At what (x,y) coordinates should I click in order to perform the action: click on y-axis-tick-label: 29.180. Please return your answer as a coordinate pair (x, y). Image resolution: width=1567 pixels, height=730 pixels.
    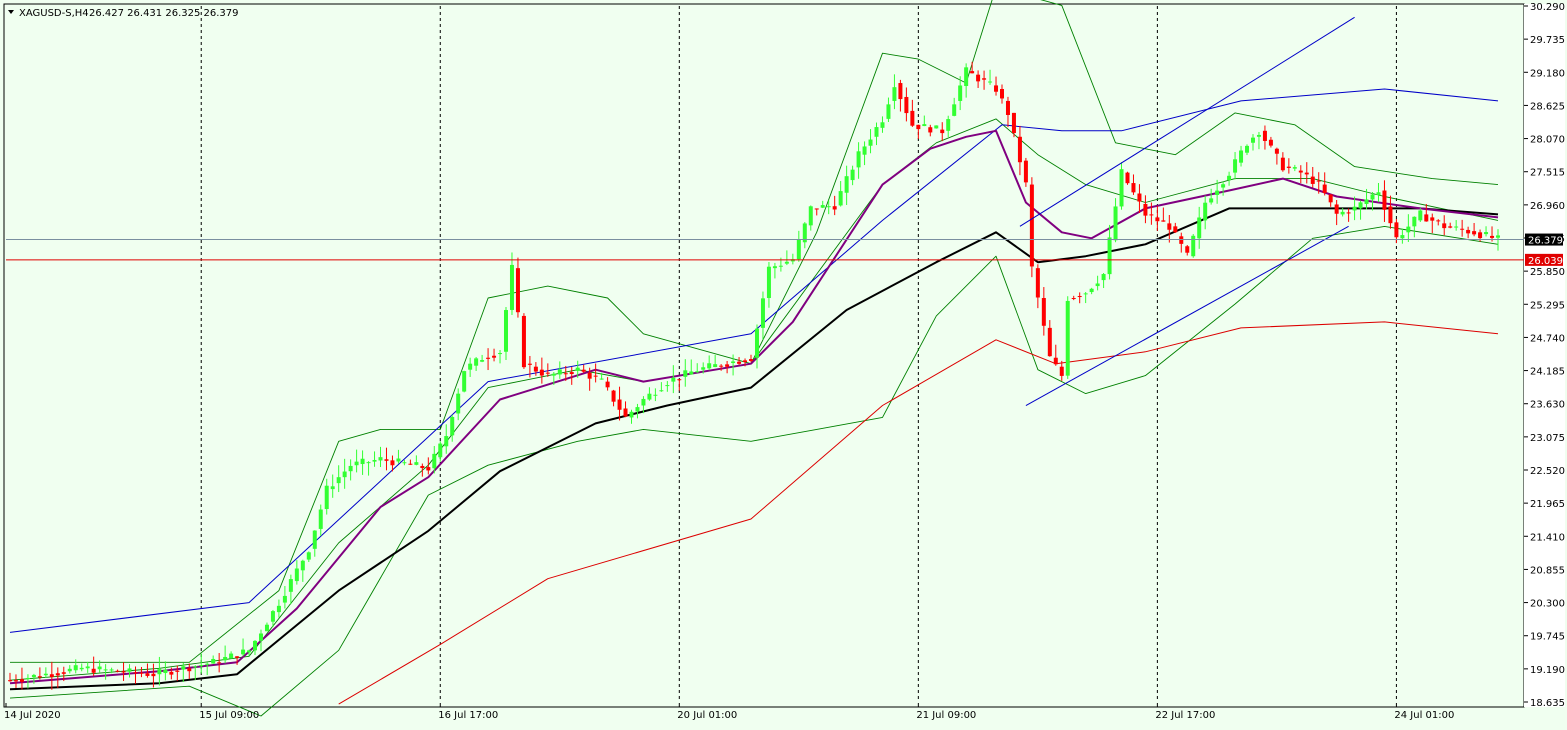
    Looking at the image, I should click on (1547, 73).